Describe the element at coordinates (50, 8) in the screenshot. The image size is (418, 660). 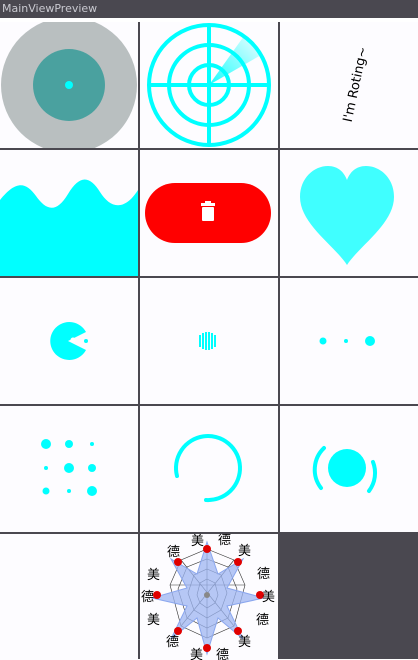
I see `window-title: MainViewPreview` at that location.